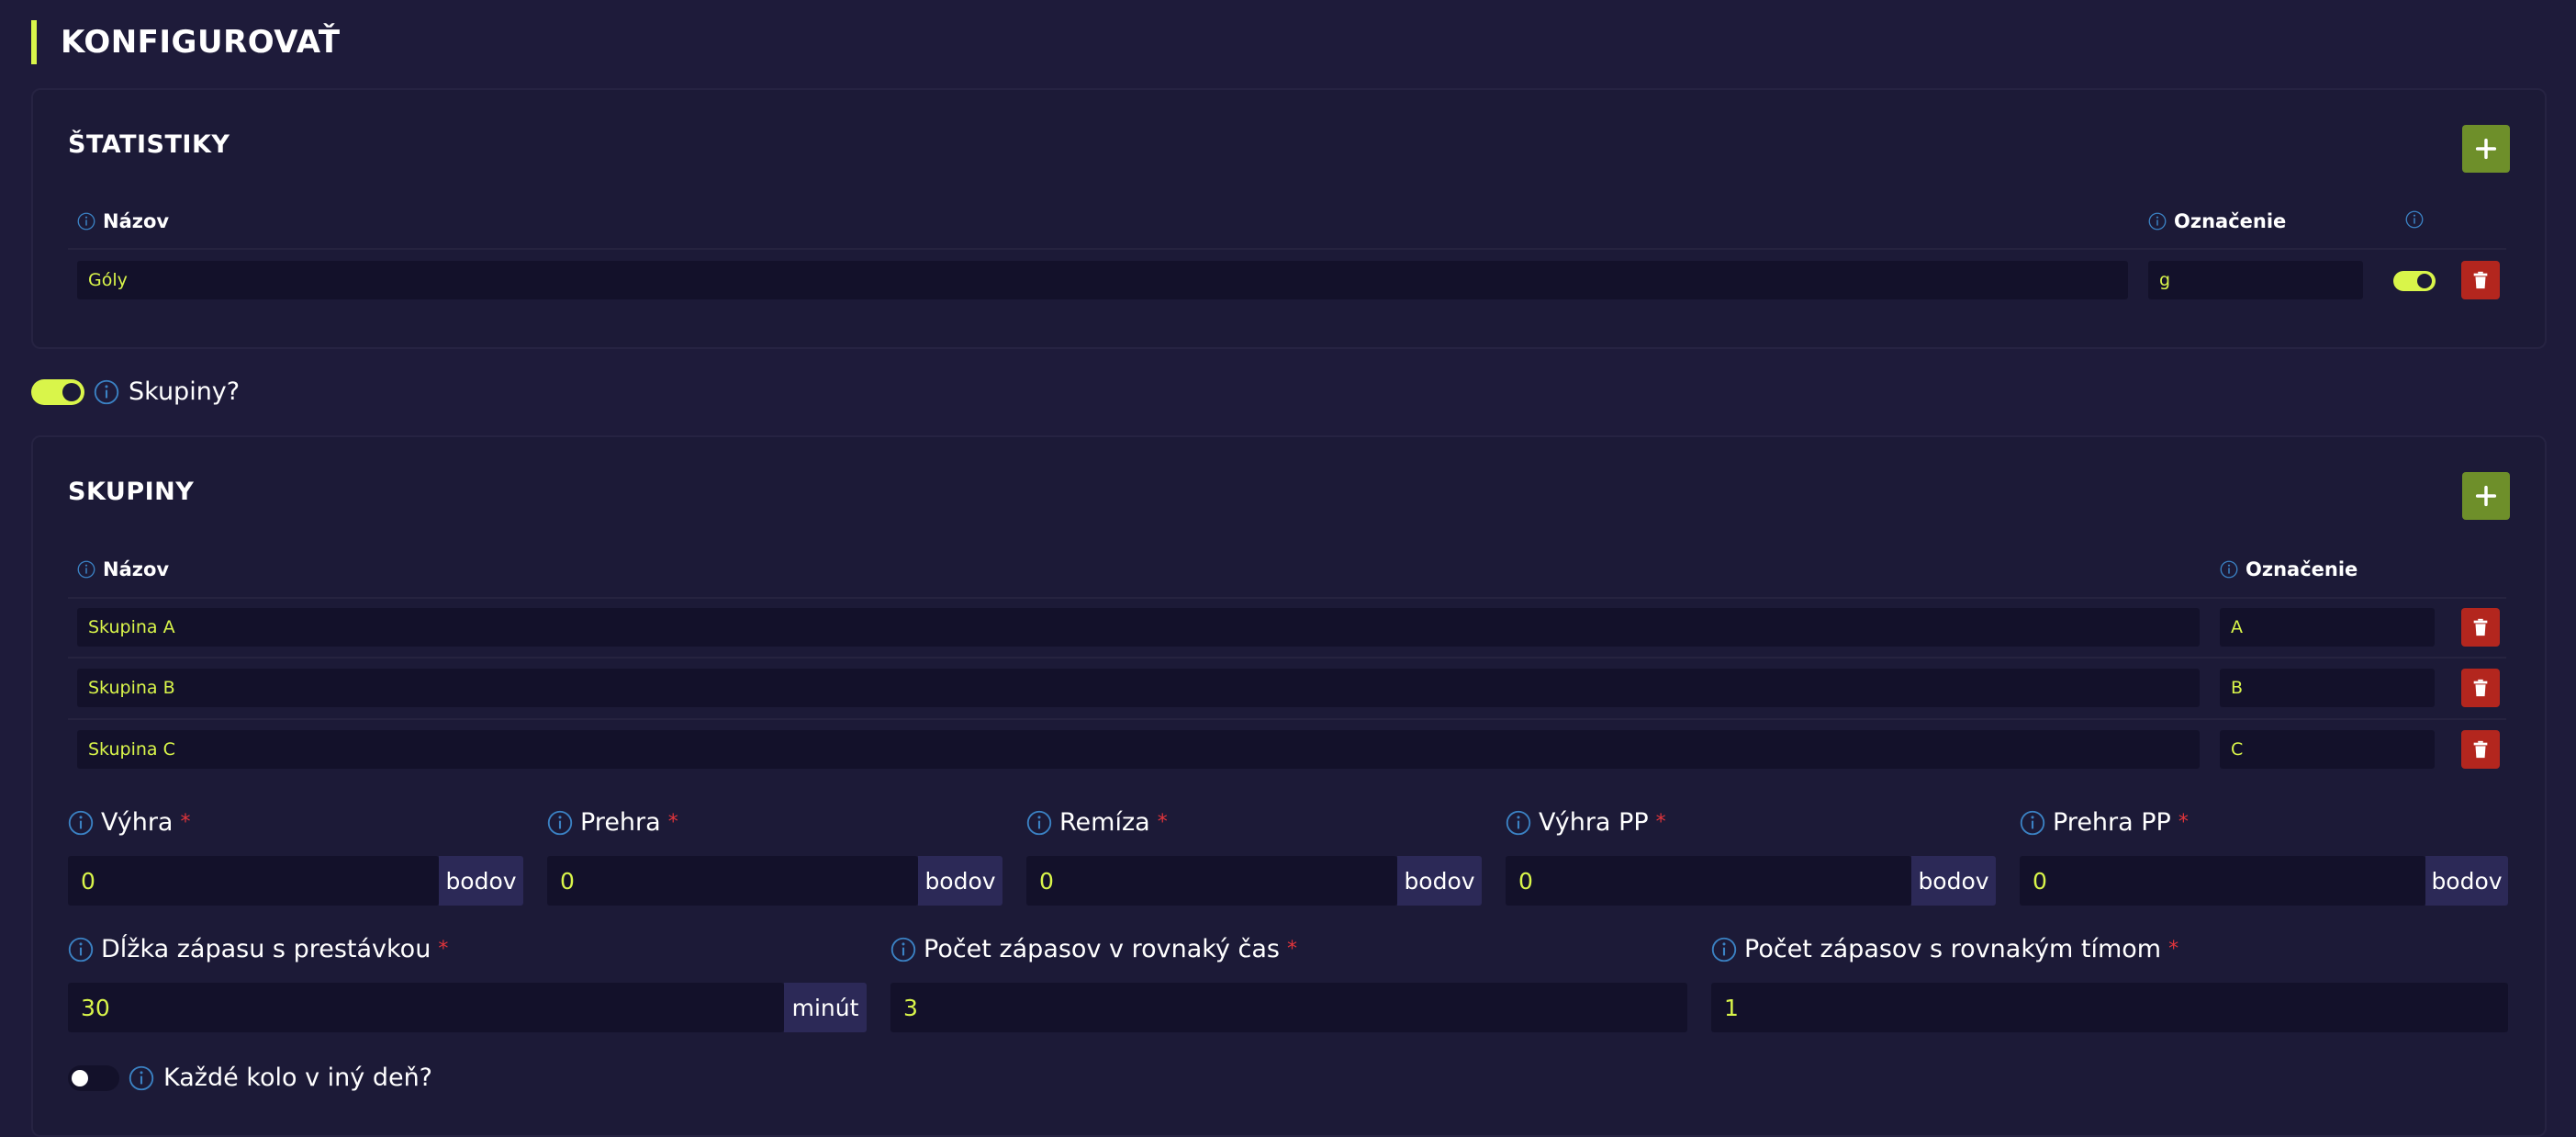  I want to click on stats-col-code-label: Označenie, so click(2230, 221).